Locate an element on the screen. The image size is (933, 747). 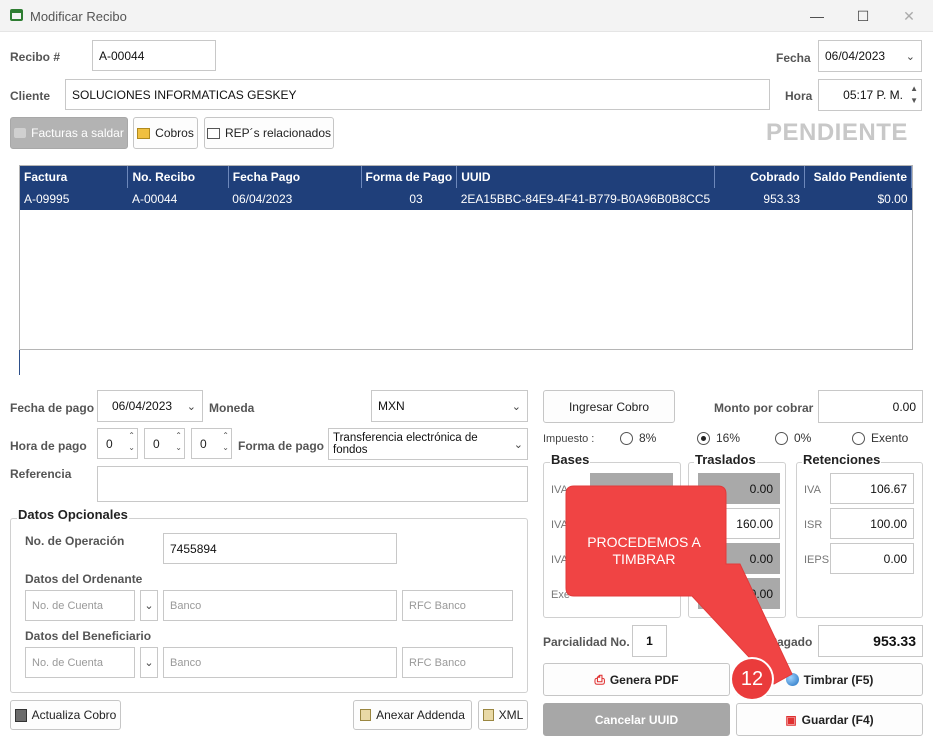
xml-button: XML is located at coordinates (503, 715).